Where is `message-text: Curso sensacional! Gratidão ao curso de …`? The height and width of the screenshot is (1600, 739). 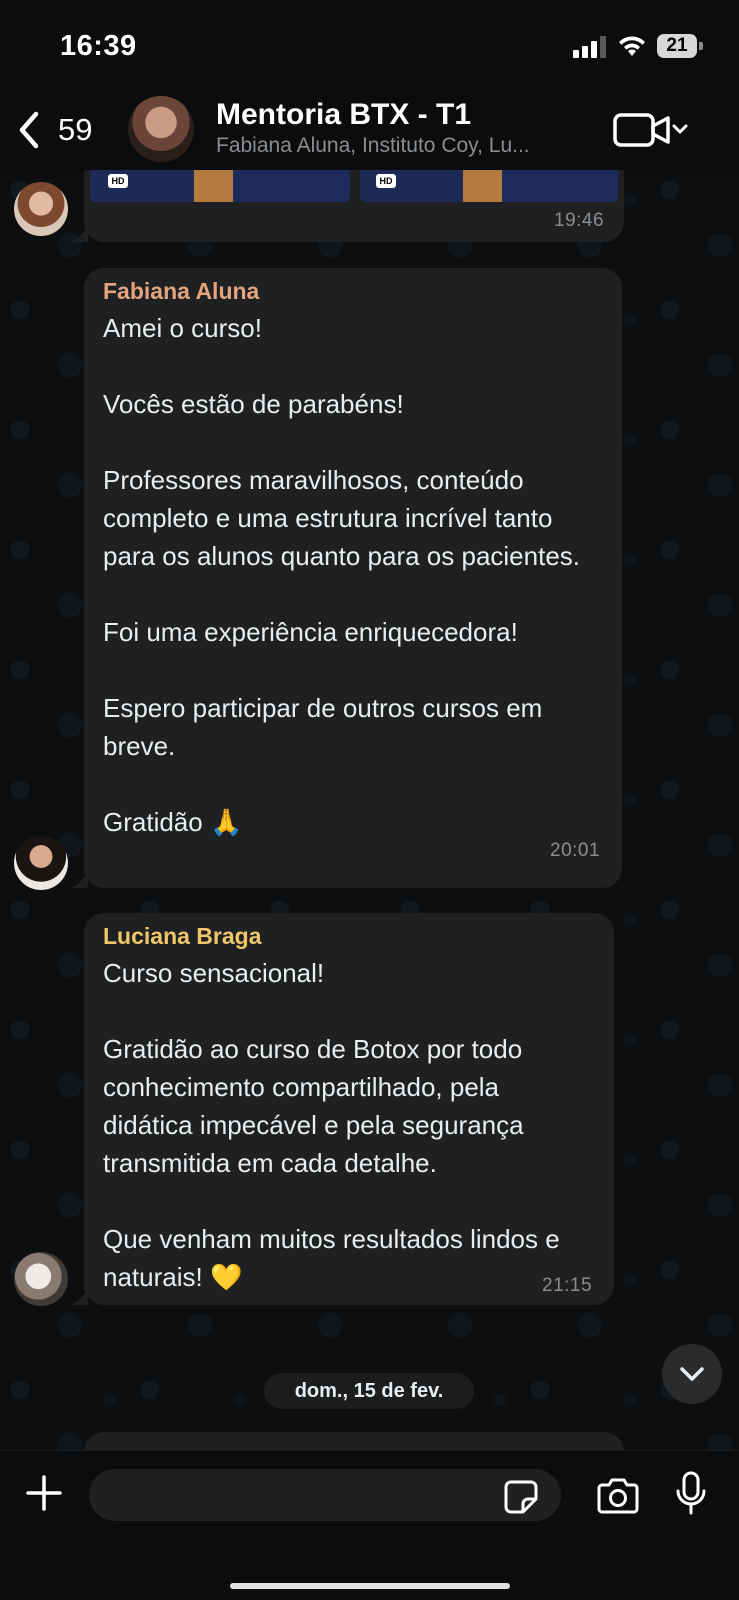 message-text: Curso sensacional! Gratidão ao curso de … is located at coordinates (331, 1125).